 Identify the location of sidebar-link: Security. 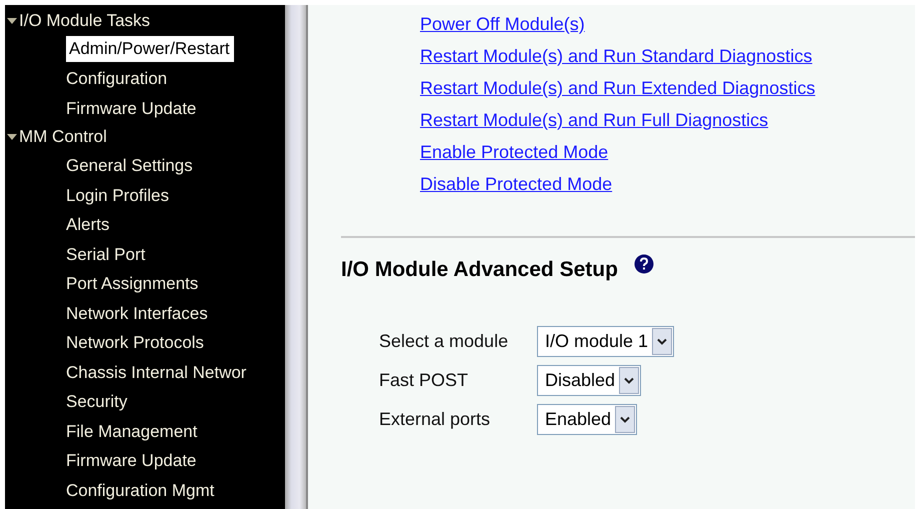
(68, 401).